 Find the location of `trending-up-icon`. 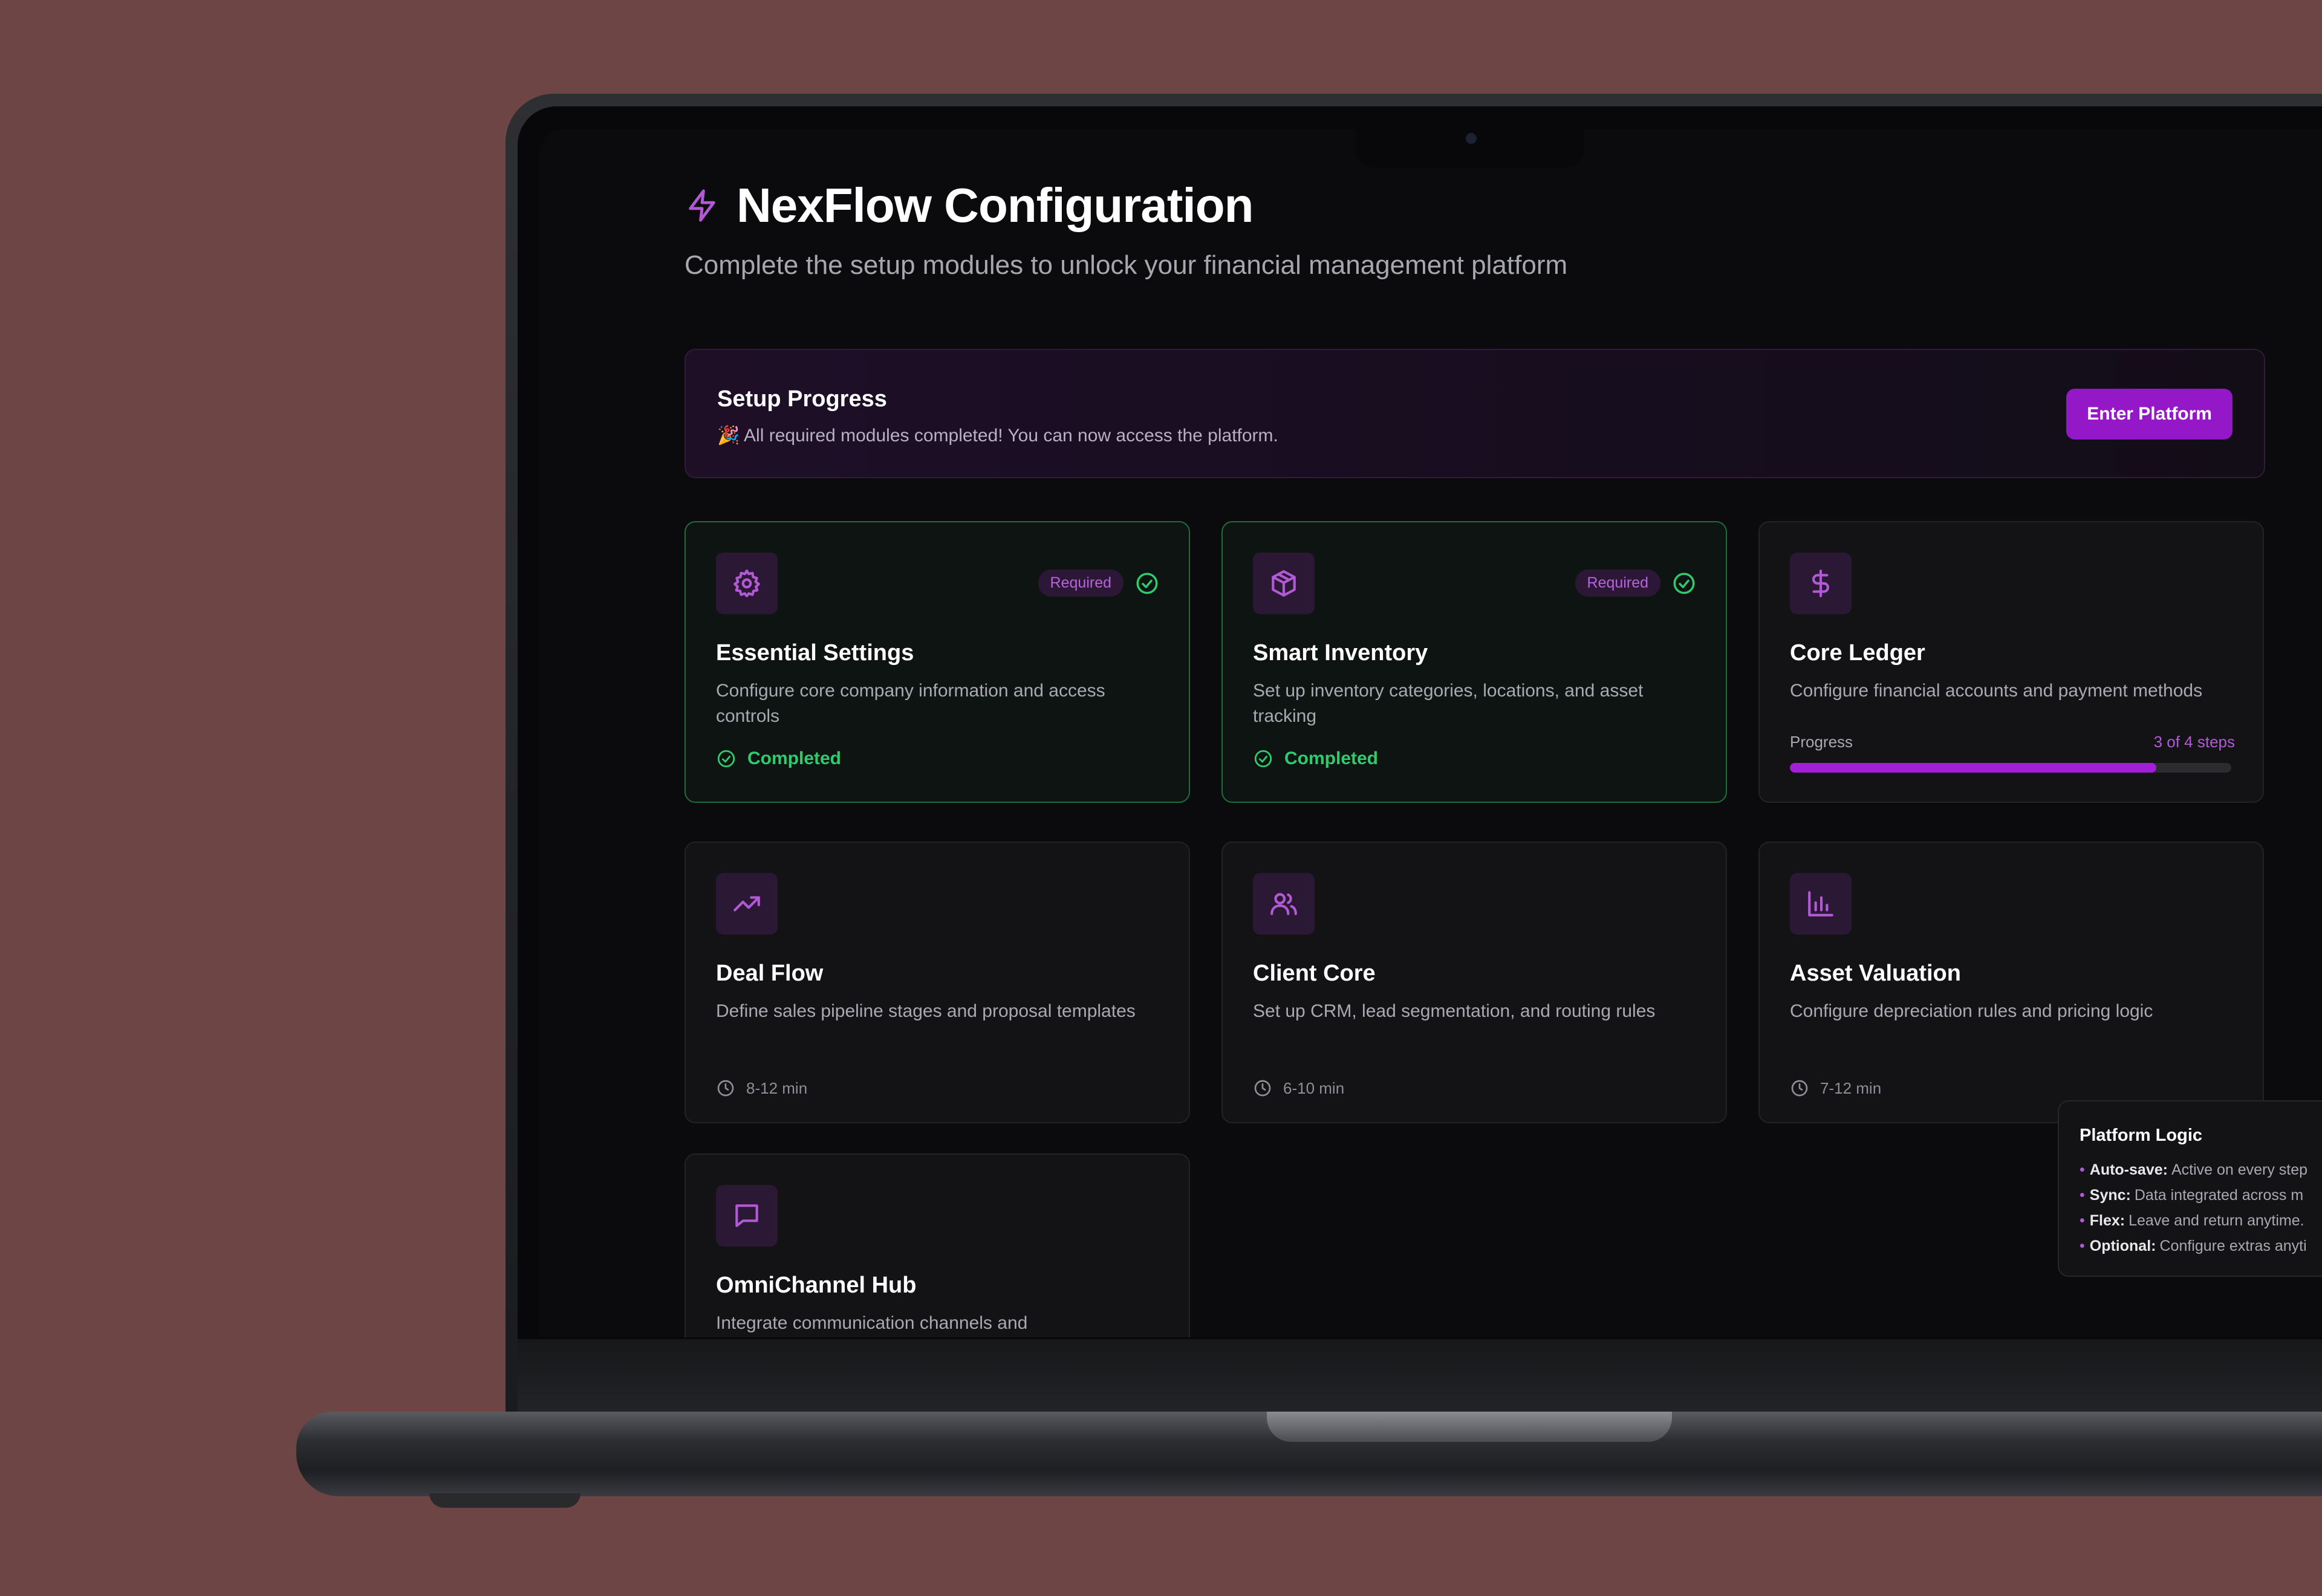

trending-up-icon is located at coordinates (746, 904).